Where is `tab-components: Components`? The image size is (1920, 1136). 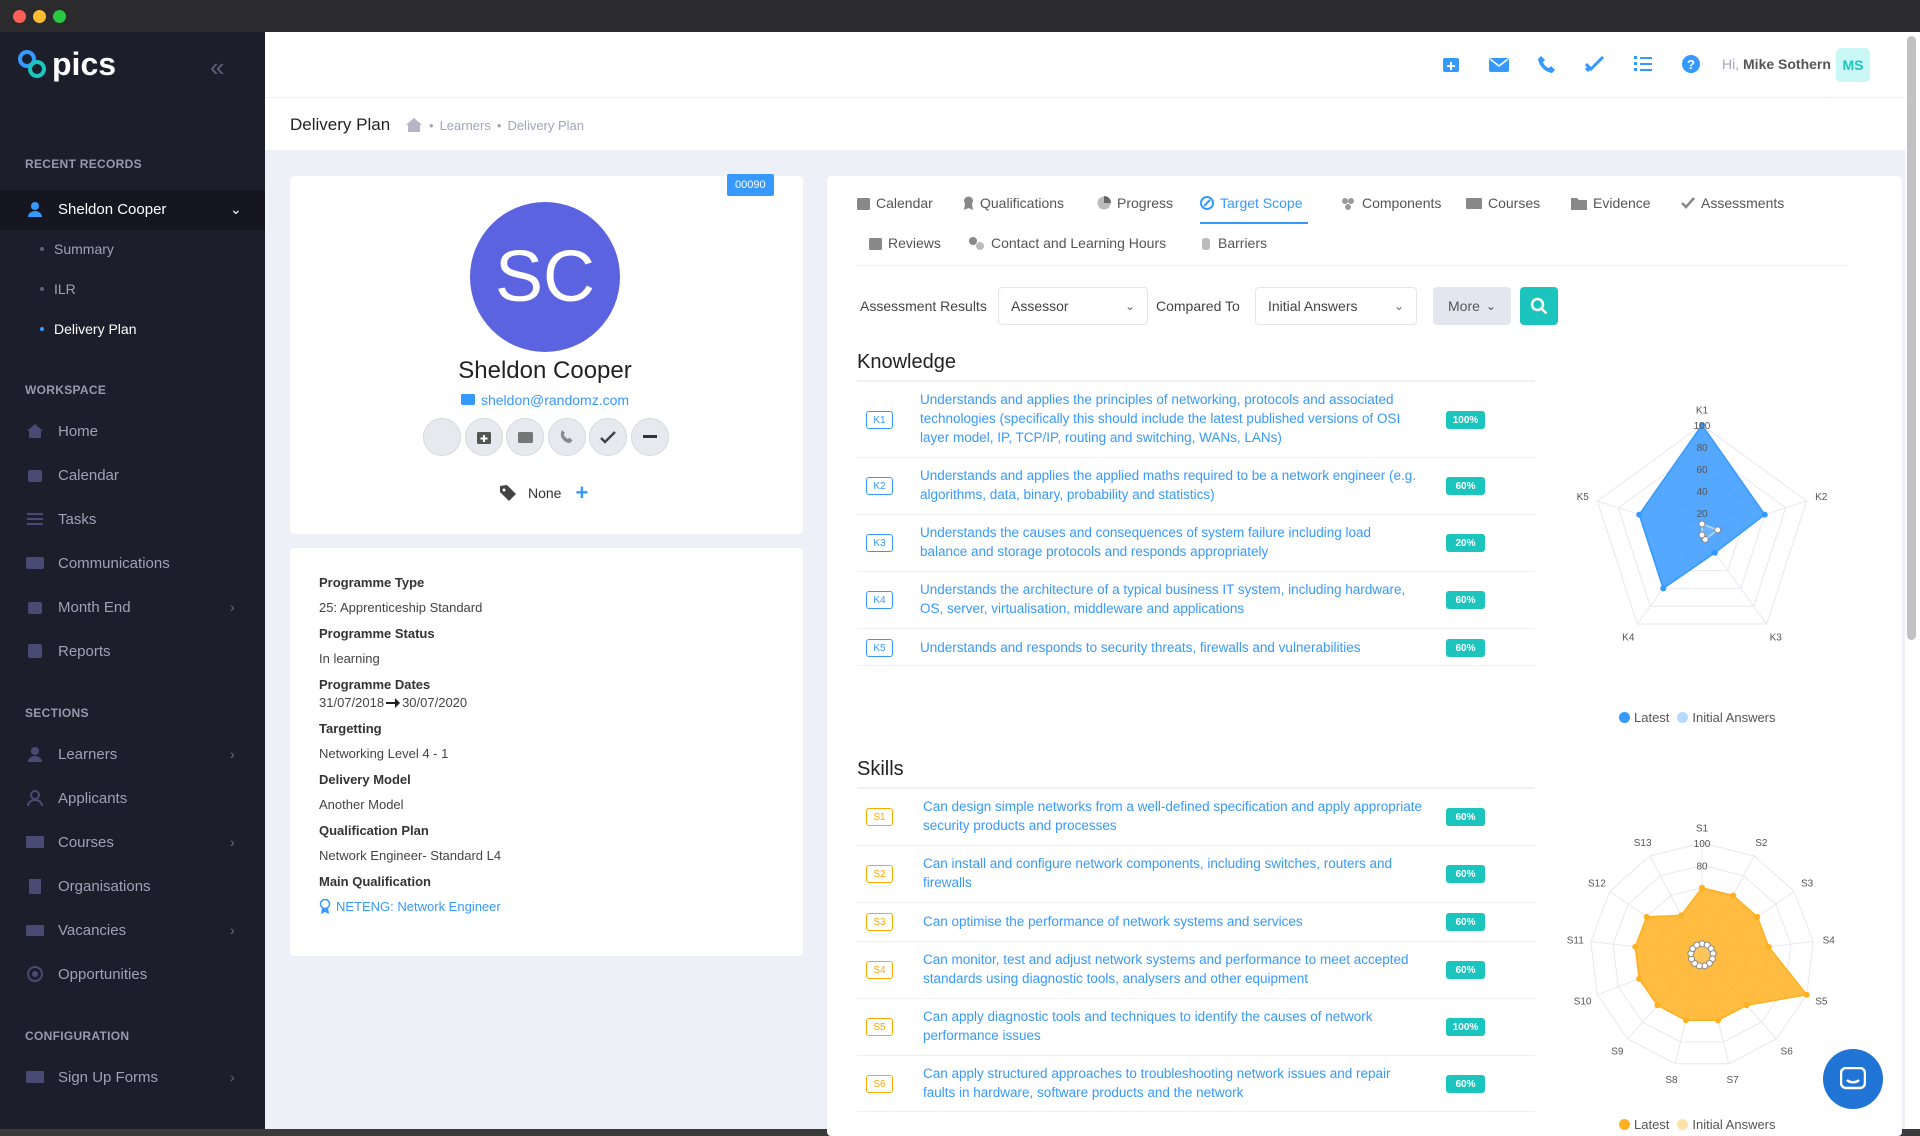 tab-components: Components is located at coordinates (1390, 203).